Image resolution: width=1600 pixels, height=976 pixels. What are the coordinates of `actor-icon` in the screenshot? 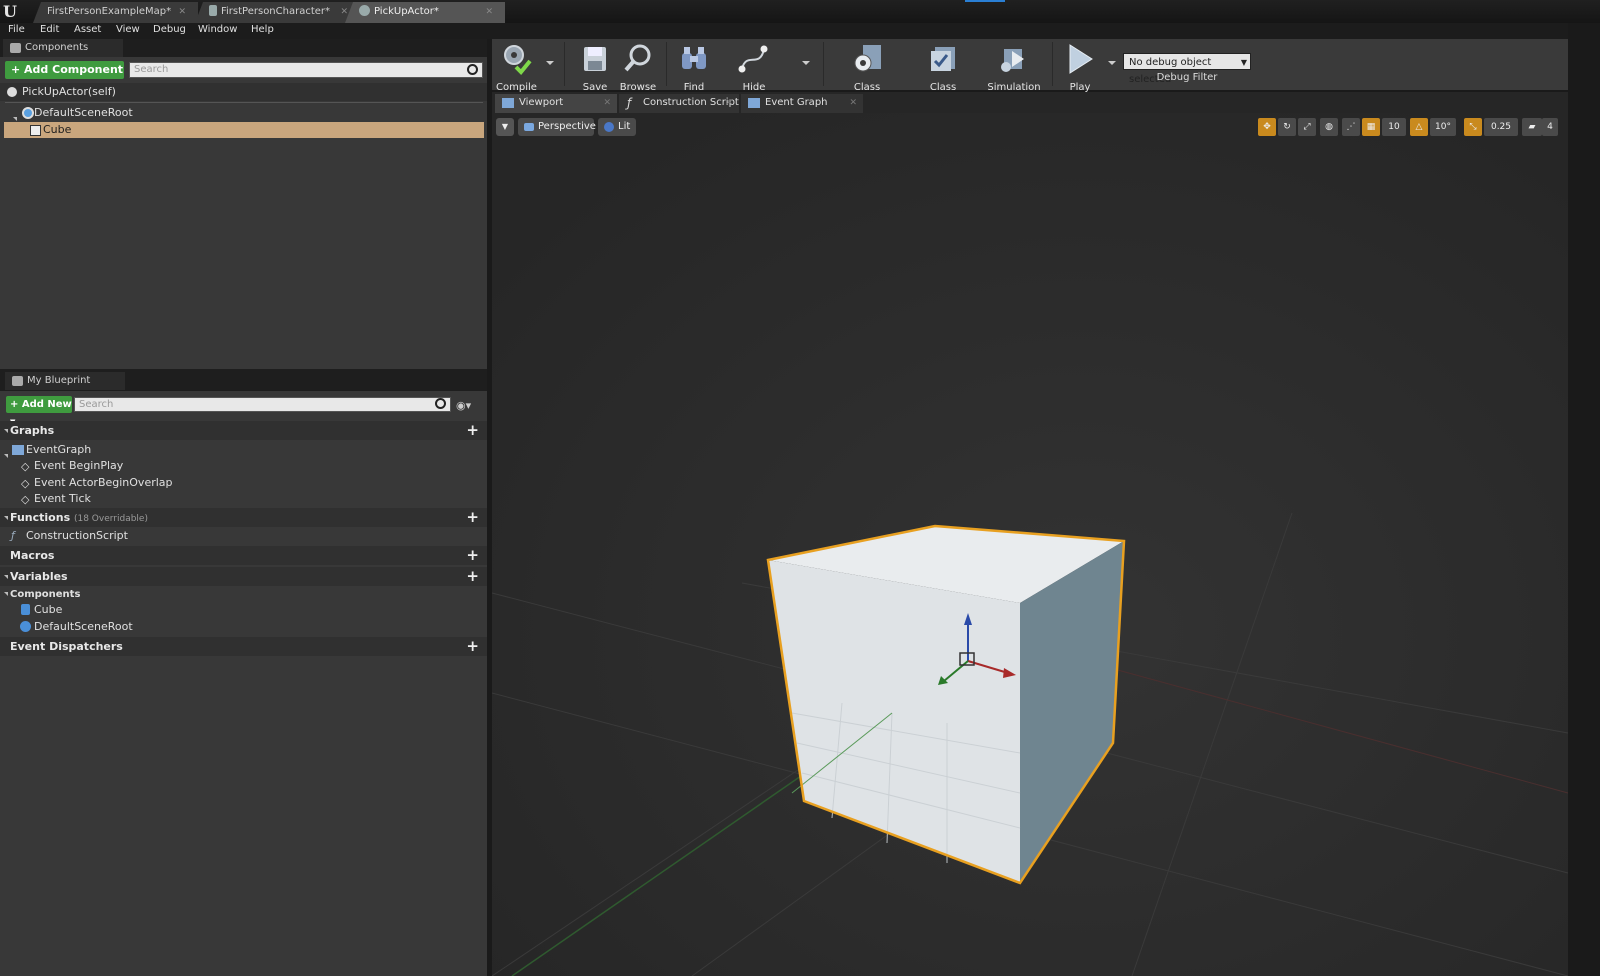 It's located at (364, 10).